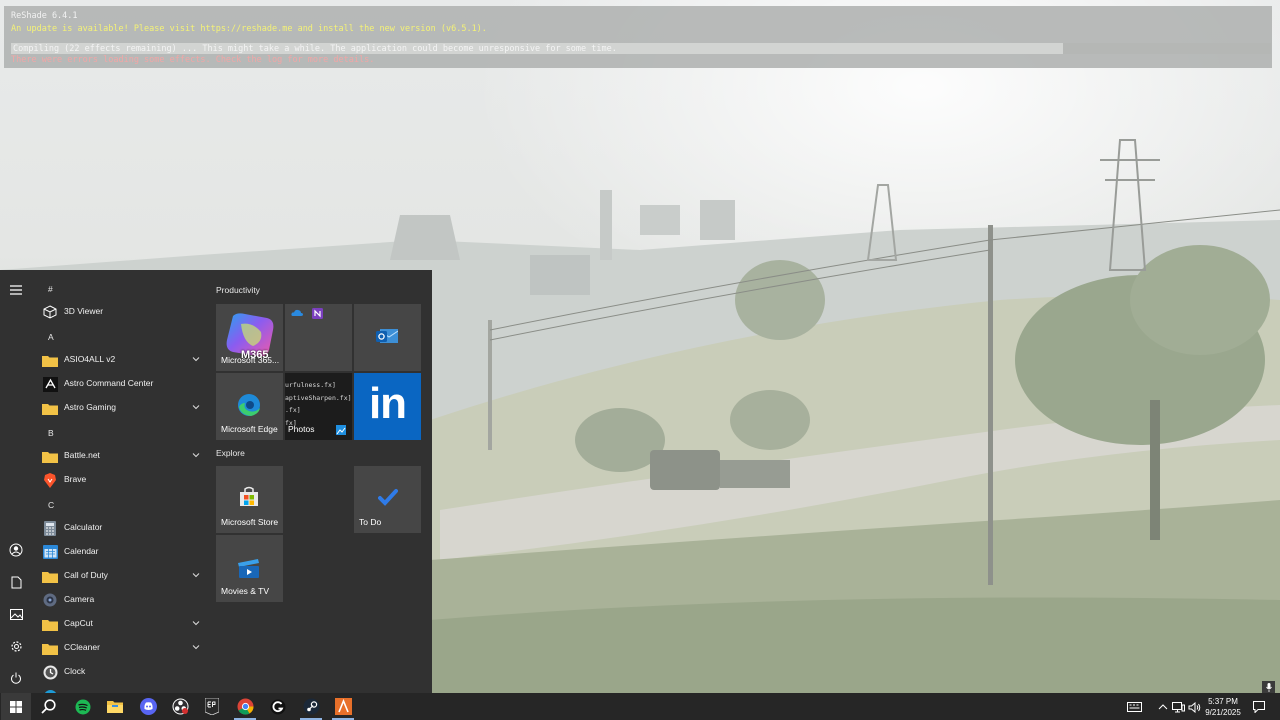 Image resolution: width=1280 pixels, height=720 pixels. Describe the element at coordinates (16, 582) in the screenshot. I see `document-icon` at that location.